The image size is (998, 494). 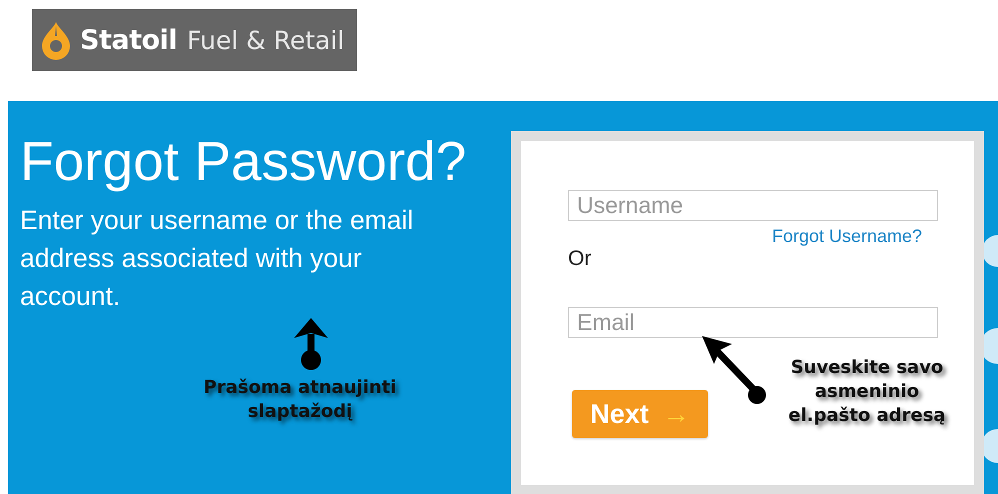 What do you see at coordinates (300, 400) in the screenshot?
I see `annotation-text: Prašoma atnaujinti slaptažodį` at bounding box center [300, 400].